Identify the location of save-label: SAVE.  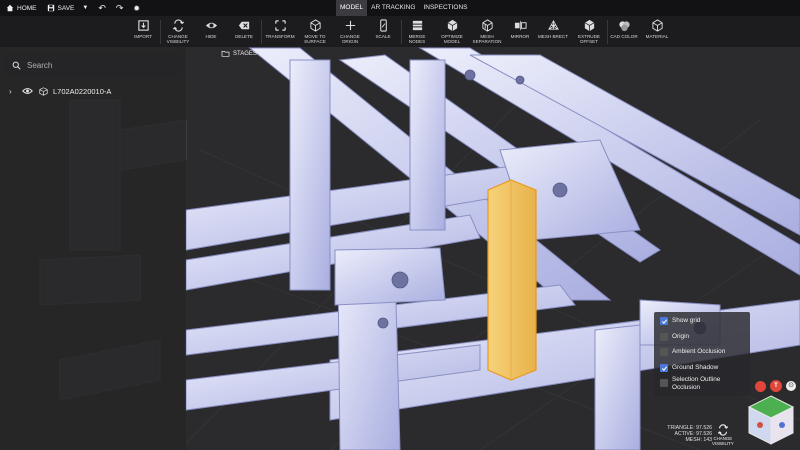
(66, 8).